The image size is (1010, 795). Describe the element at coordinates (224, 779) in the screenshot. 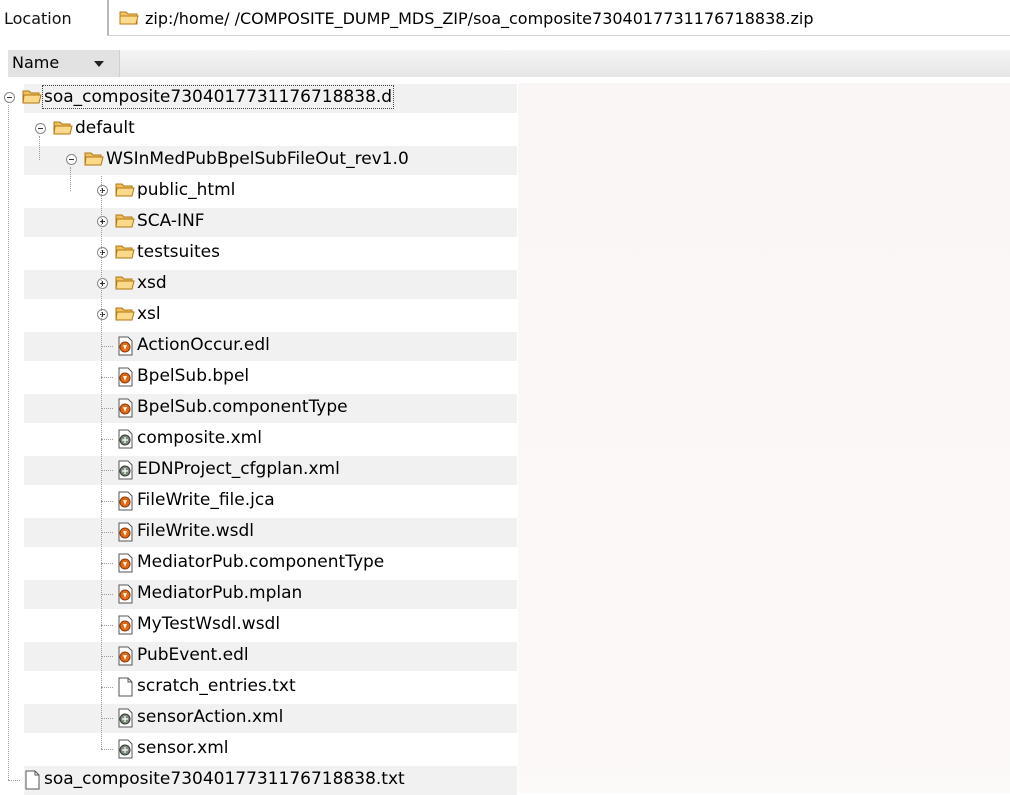

I see `tree-item-label: soa_composite7304017731176718838.txt` at that location.